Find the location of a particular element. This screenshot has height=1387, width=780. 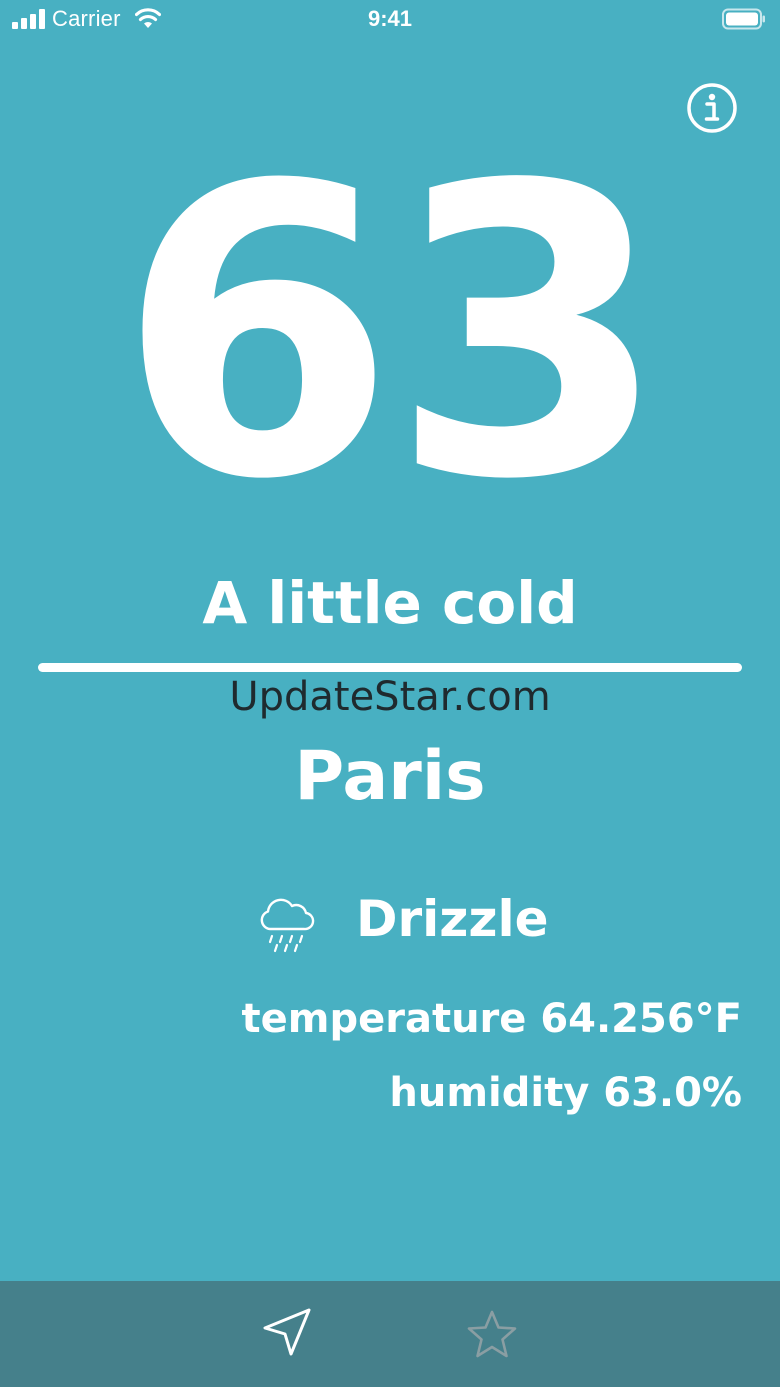

temperature-detail: temperature 64.256°F is located at coordinates (491, 1019).